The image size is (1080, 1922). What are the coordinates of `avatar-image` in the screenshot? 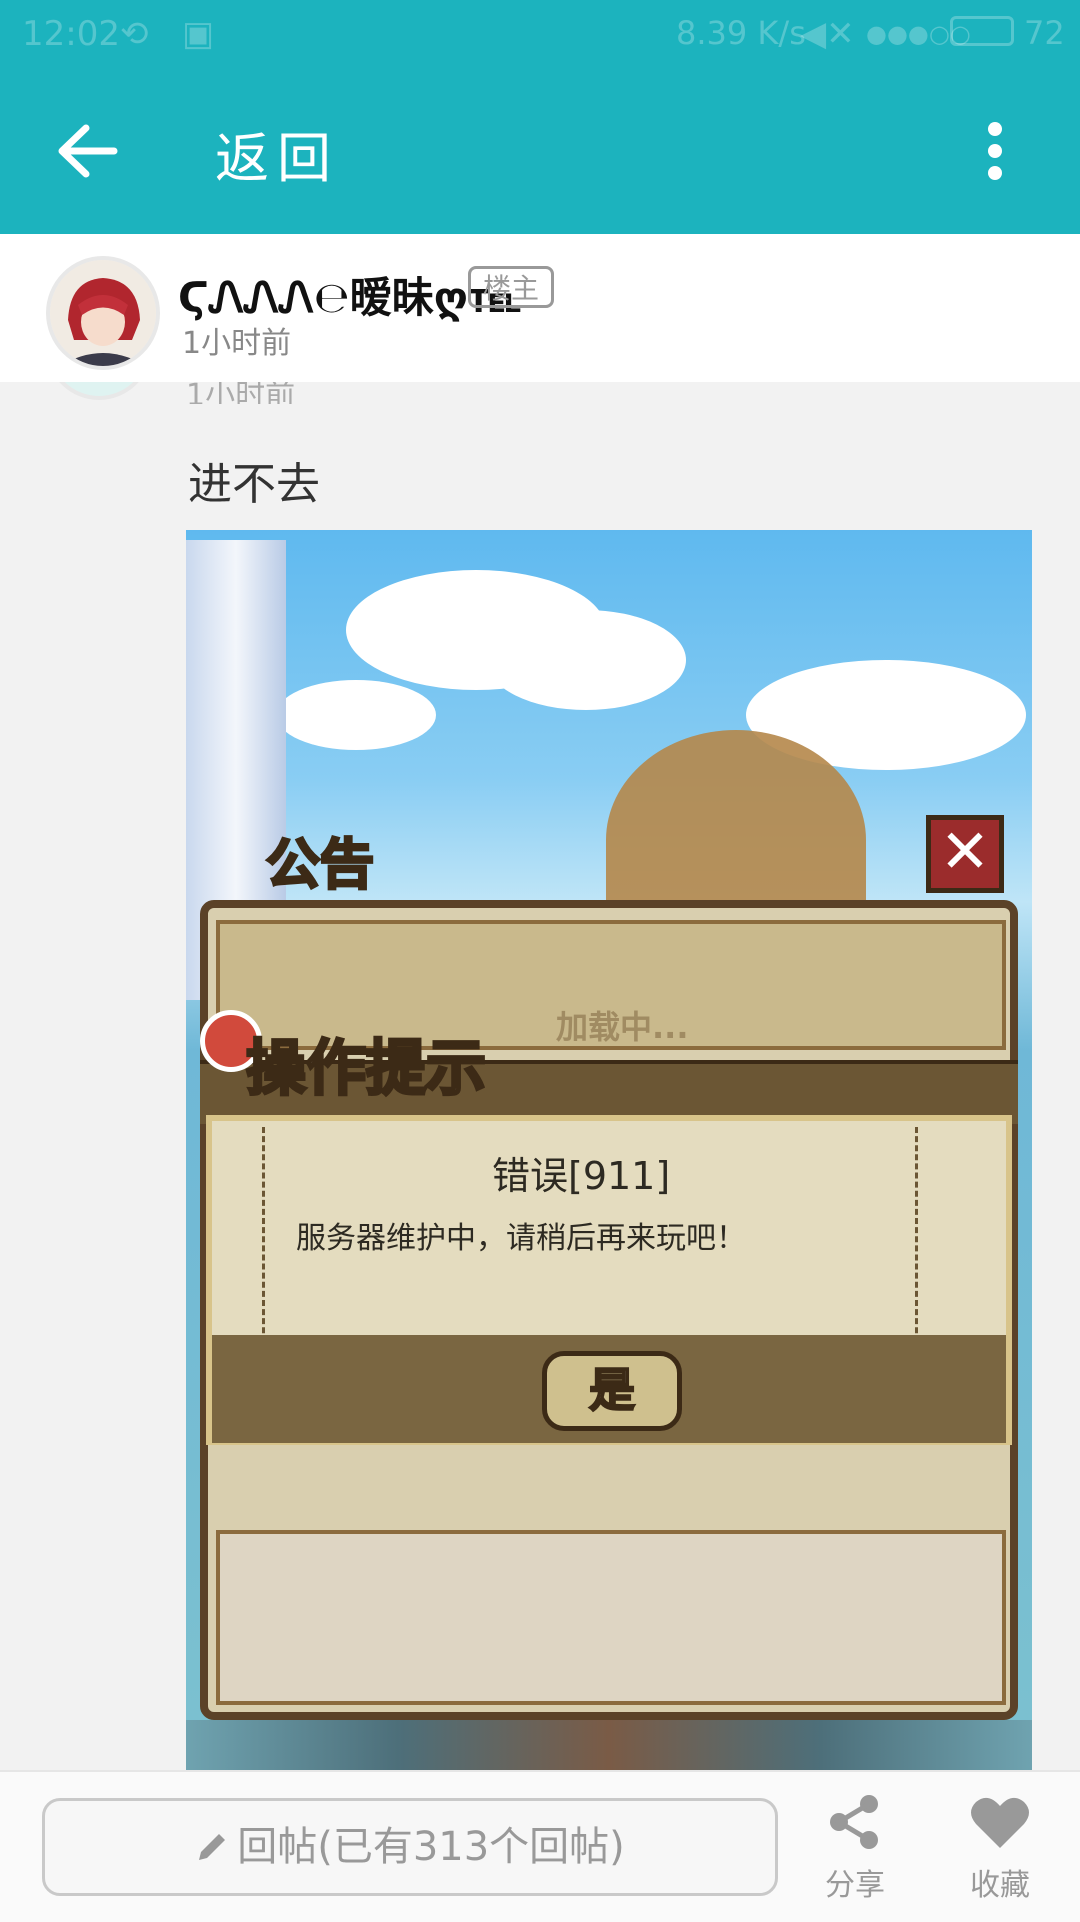 It's located at (103, 313).